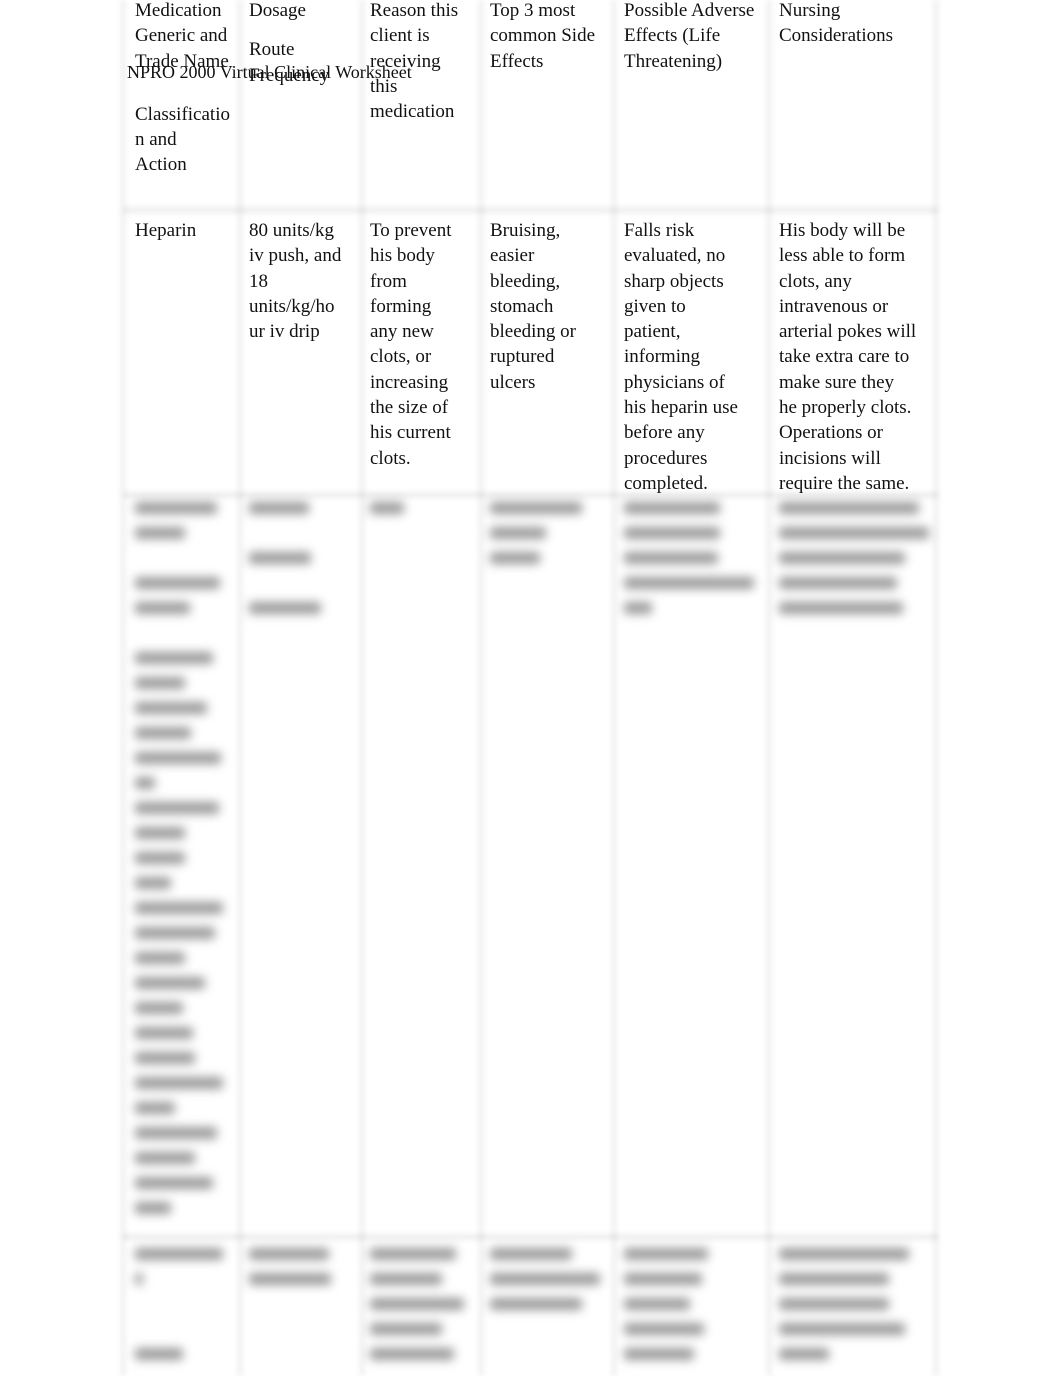  I want to click on cell-text: from, so click(388, 281).